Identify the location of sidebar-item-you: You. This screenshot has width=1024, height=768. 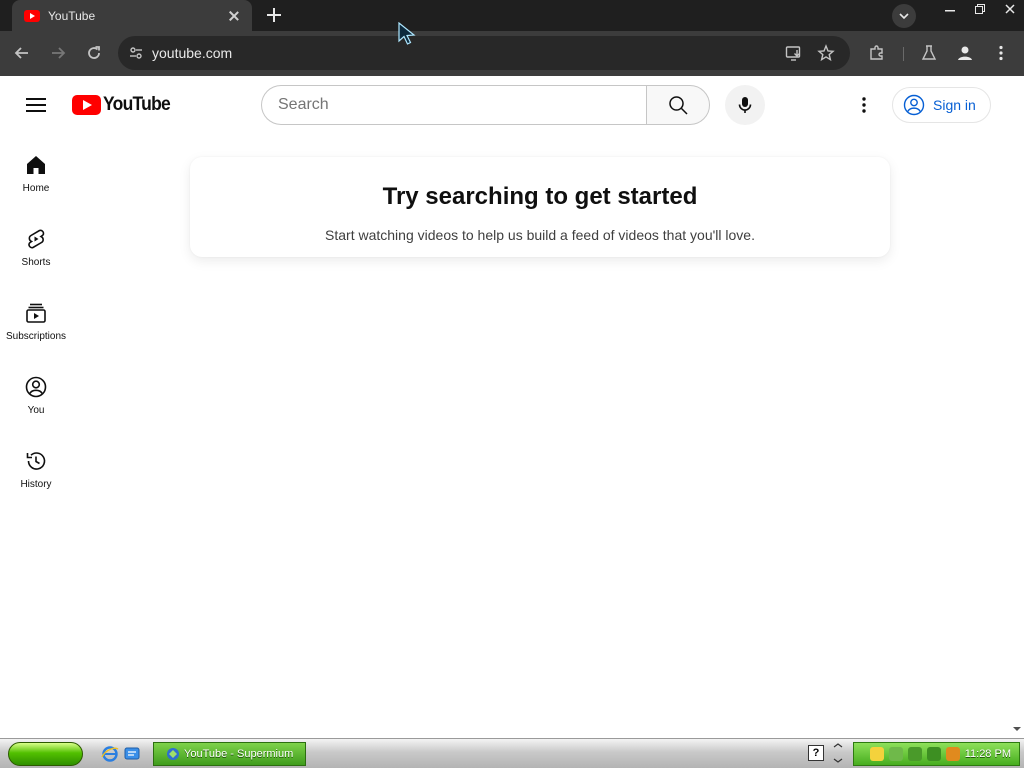
(36, 388).